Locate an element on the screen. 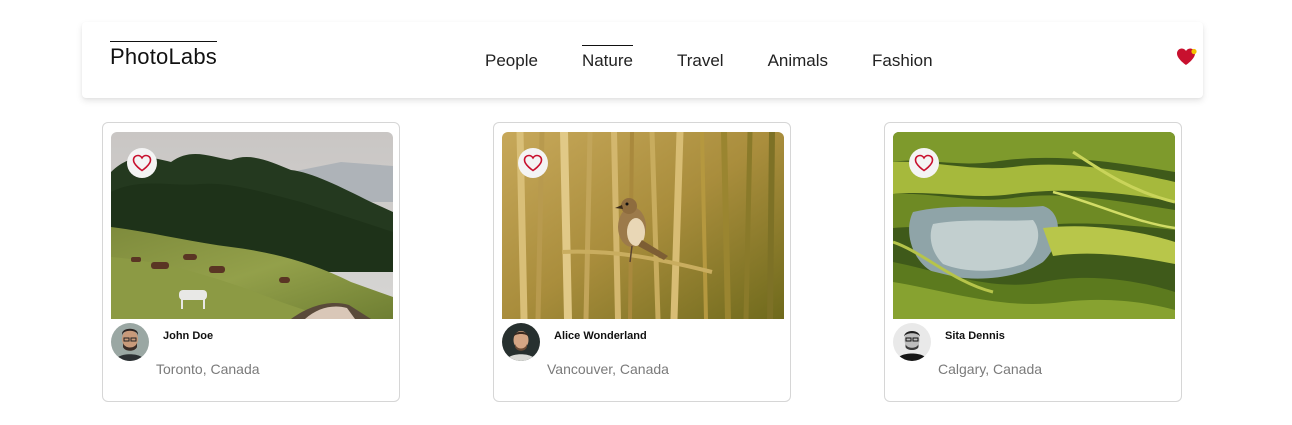 This screenshot has width=1292, height=425. photographer-name: John Doe is located at coordinates (188, 336).